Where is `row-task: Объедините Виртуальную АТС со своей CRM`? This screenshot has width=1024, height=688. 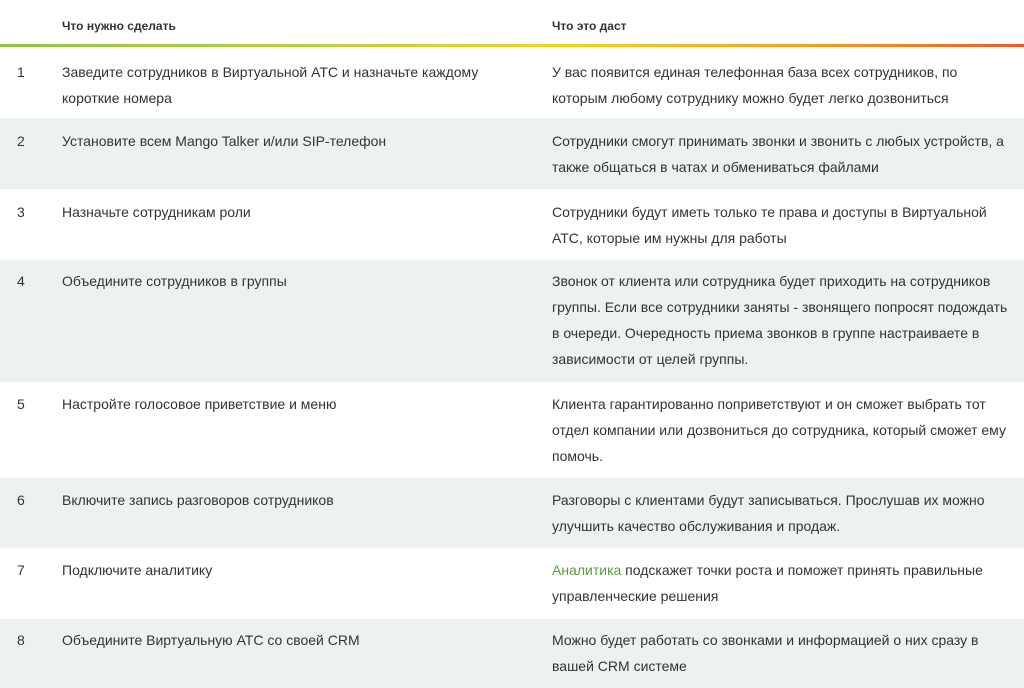 row-task: Объедините Виртуальную АТС со своей CRM is located at coordinates (211, 640).